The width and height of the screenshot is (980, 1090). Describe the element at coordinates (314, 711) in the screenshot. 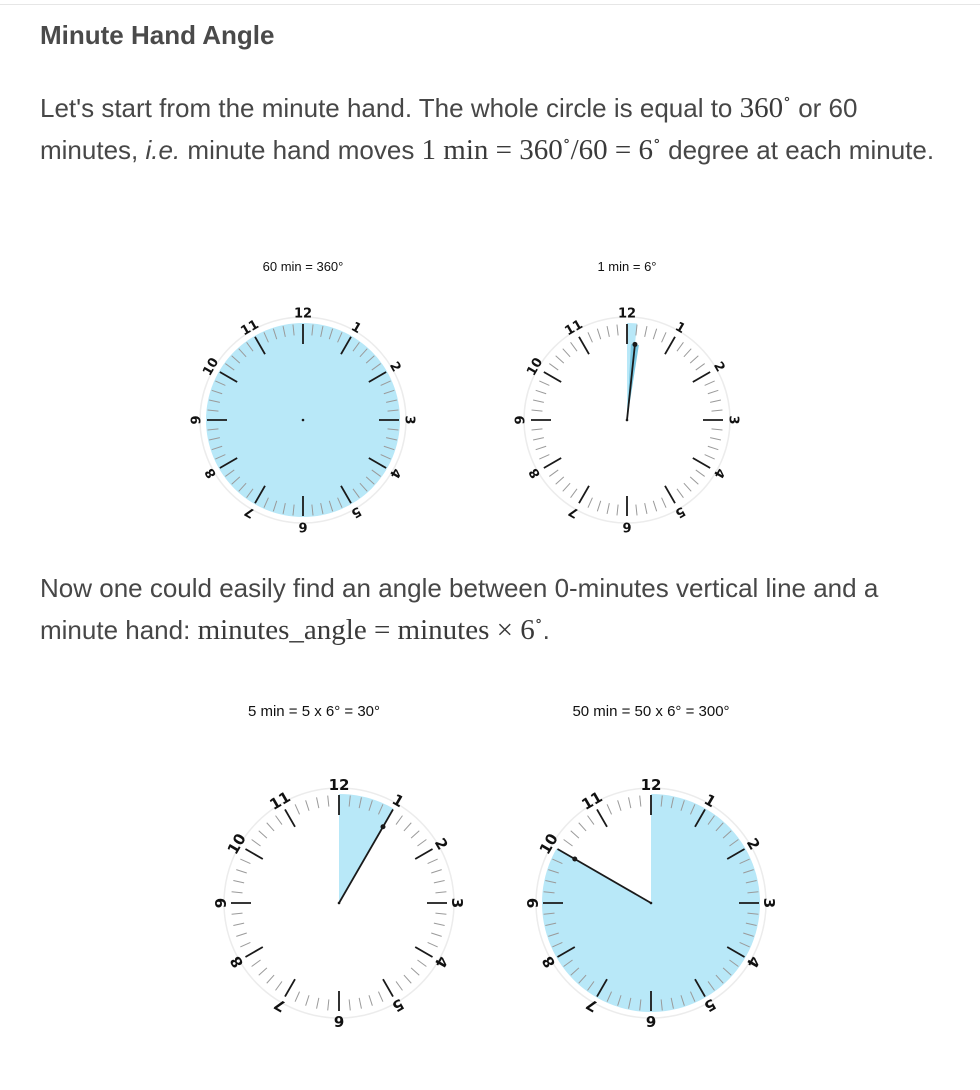

I see `clock-caption: 5 min = 5 x 6° = 30°` at that location.